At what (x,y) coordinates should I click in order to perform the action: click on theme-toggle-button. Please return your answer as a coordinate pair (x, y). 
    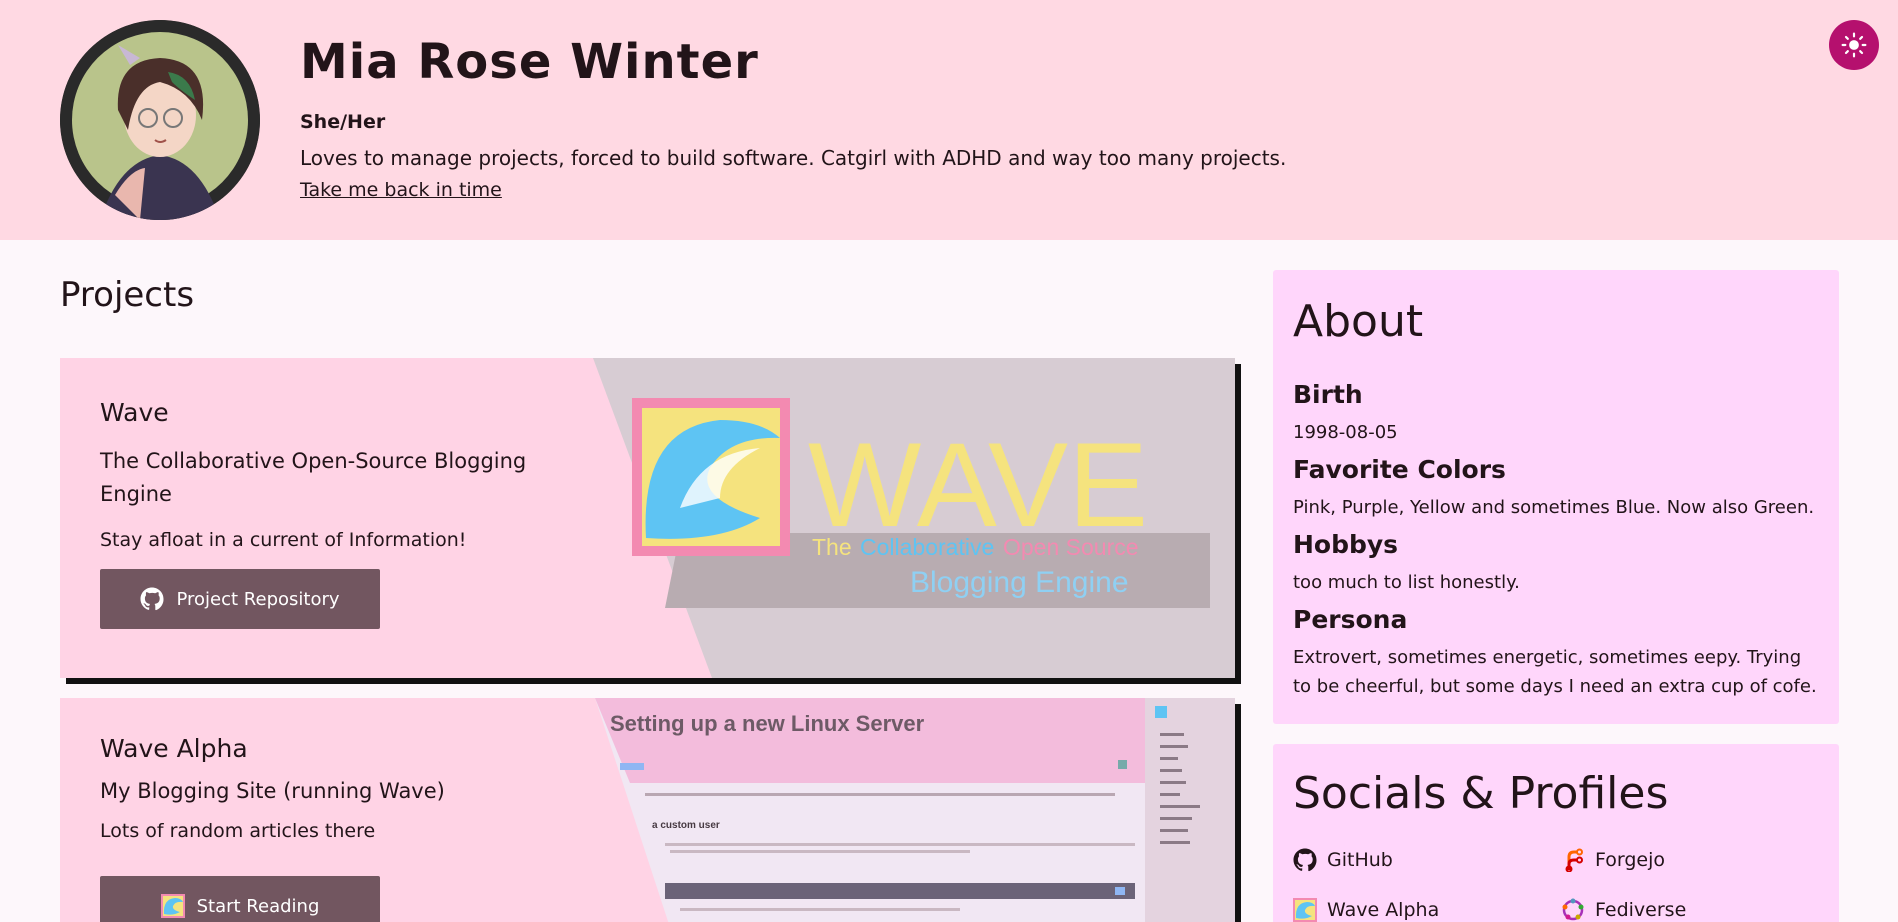
    Looking at the image, I should click on (1854, 45).